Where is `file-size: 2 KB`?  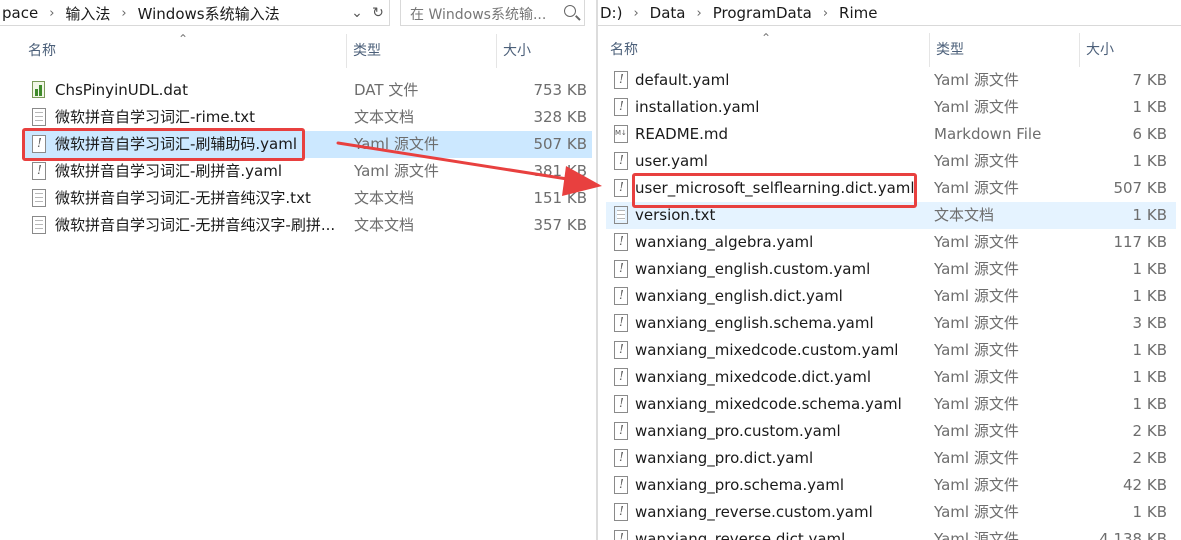
file-size: 2 KB is located at coordinates (1149, 458).